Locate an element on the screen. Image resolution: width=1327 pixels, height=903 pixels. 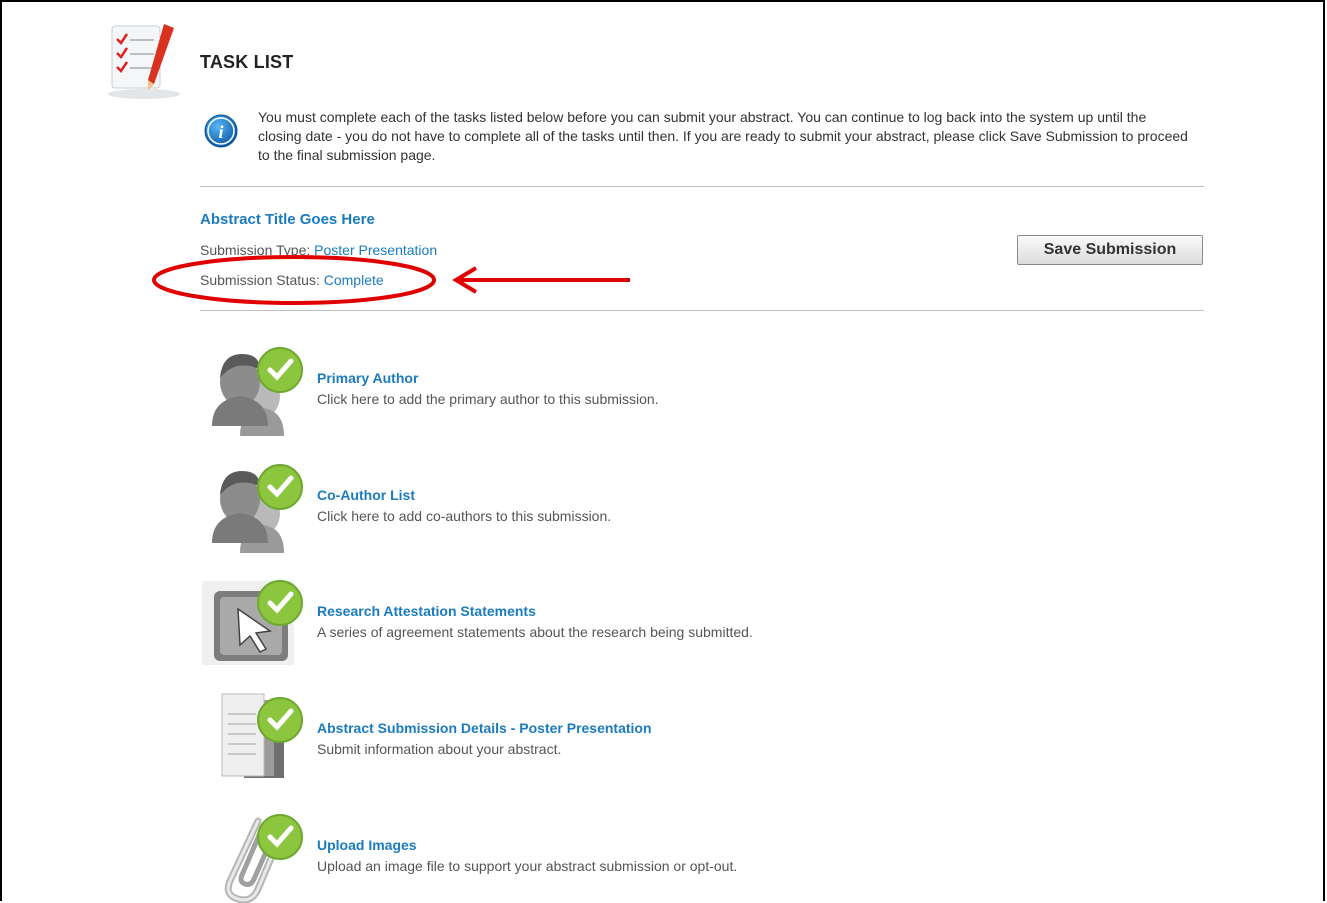
document-check-icon is located at coordinates (262, 735).